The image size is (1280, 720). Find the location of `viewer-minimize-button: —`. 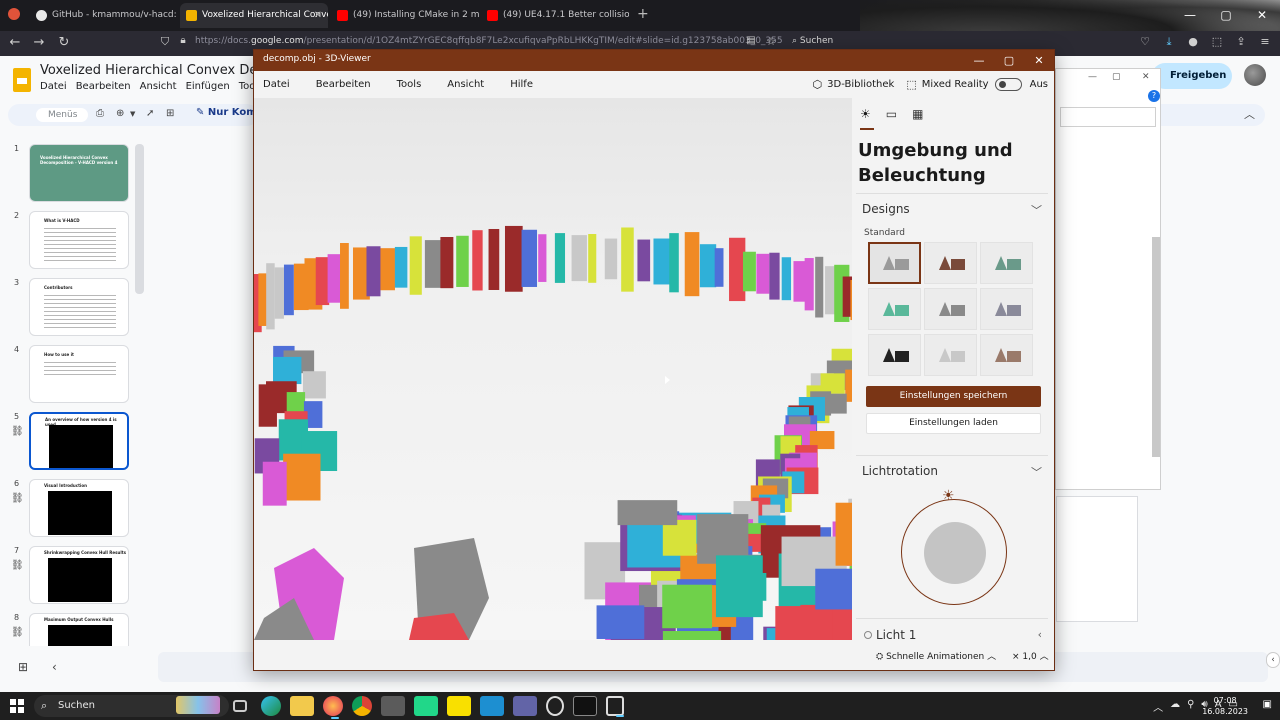

viewer-minimize-button: — is located at coordinates (979, 60).